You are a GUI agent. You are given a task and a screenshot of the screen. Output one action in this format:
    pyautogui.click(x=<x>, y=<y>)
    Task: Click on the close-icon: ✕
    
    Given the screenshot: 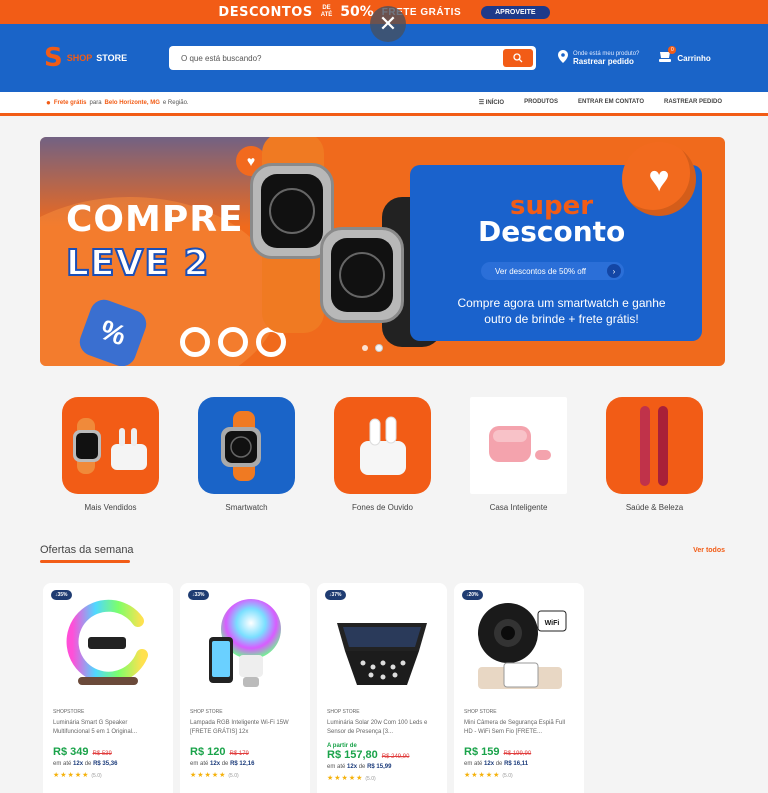 What is the action you would take?
    pyautogui.click(x=388, y=24)
    